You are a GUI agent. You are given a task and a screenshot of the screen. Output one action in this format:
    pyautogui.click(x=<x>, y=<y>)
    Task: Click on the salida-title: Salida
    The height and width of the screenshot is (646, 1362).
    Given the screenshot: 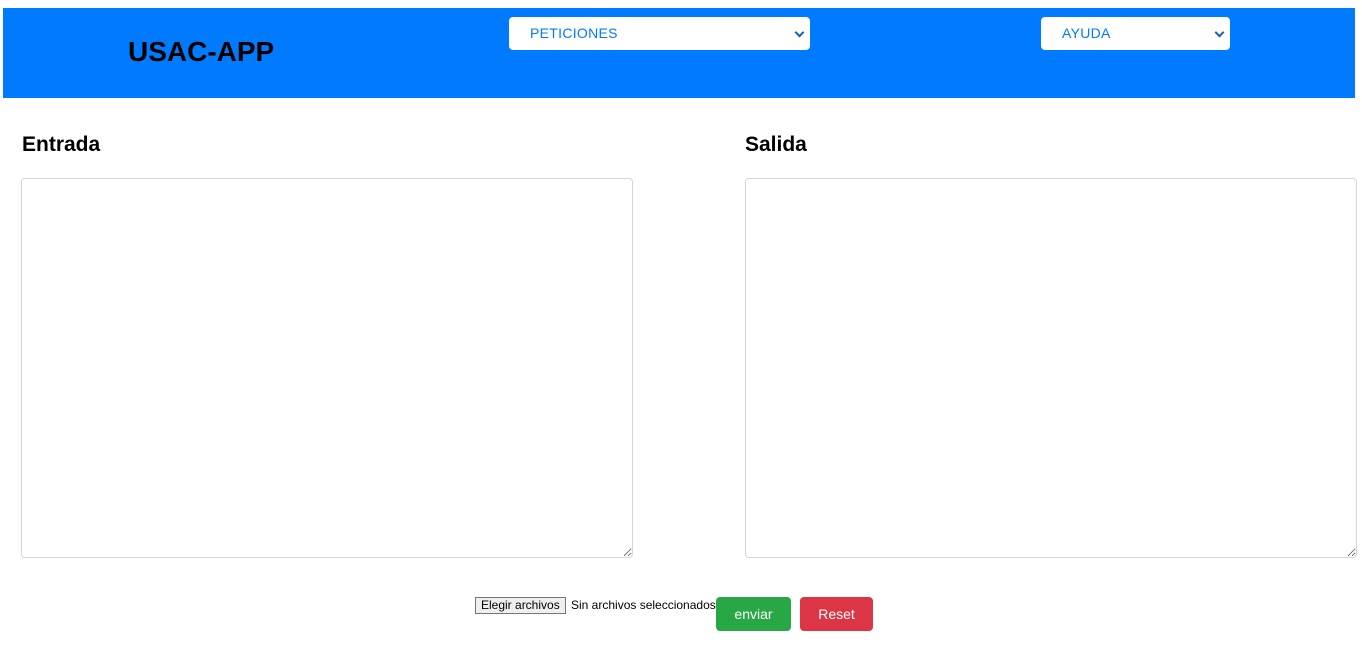 What is the action you would take?
    pyautogui.click(x=776, y=144)
    